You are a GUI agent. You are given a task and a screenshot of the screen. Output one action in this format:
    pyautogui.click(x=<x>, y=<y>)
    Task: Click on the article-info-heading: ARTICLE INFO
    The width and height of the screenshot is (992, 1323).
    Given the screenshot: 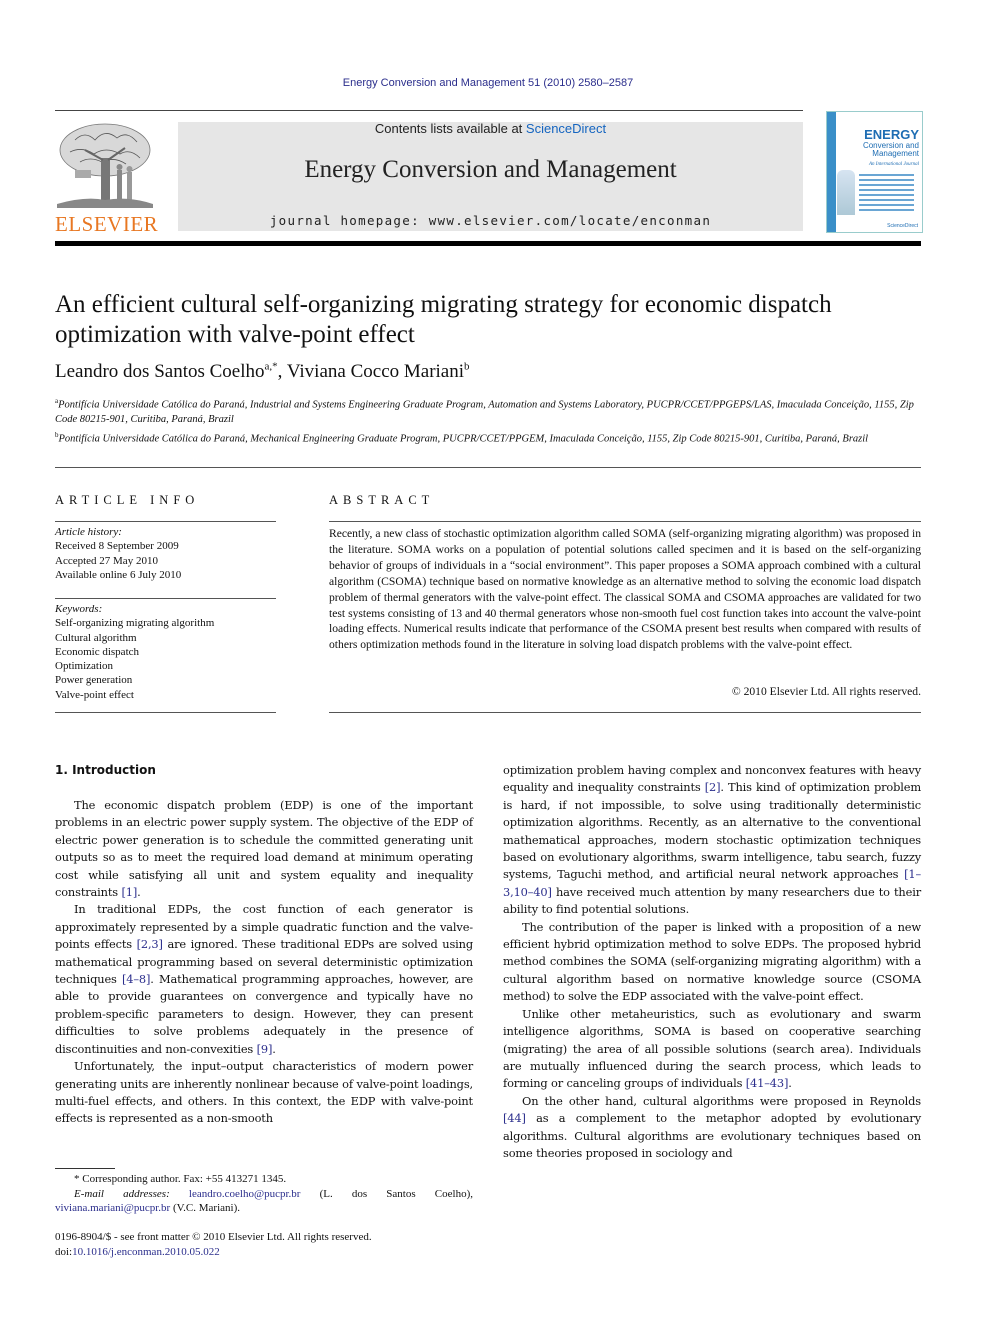 What is the action you would take?
    pyautogui.click(x=127, y=500)
    